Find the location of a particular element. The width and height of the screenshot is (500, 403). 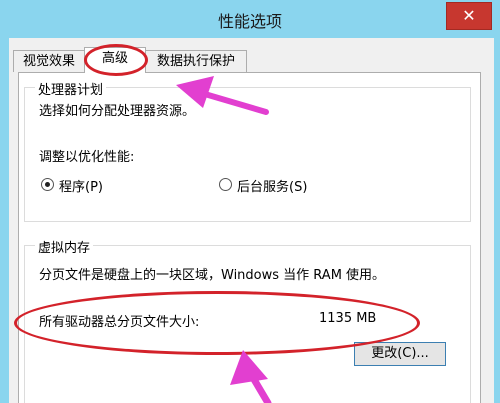

paging-file-total-label: 所有驱动器总分页文件大小: is located at coordinates (119, 322).